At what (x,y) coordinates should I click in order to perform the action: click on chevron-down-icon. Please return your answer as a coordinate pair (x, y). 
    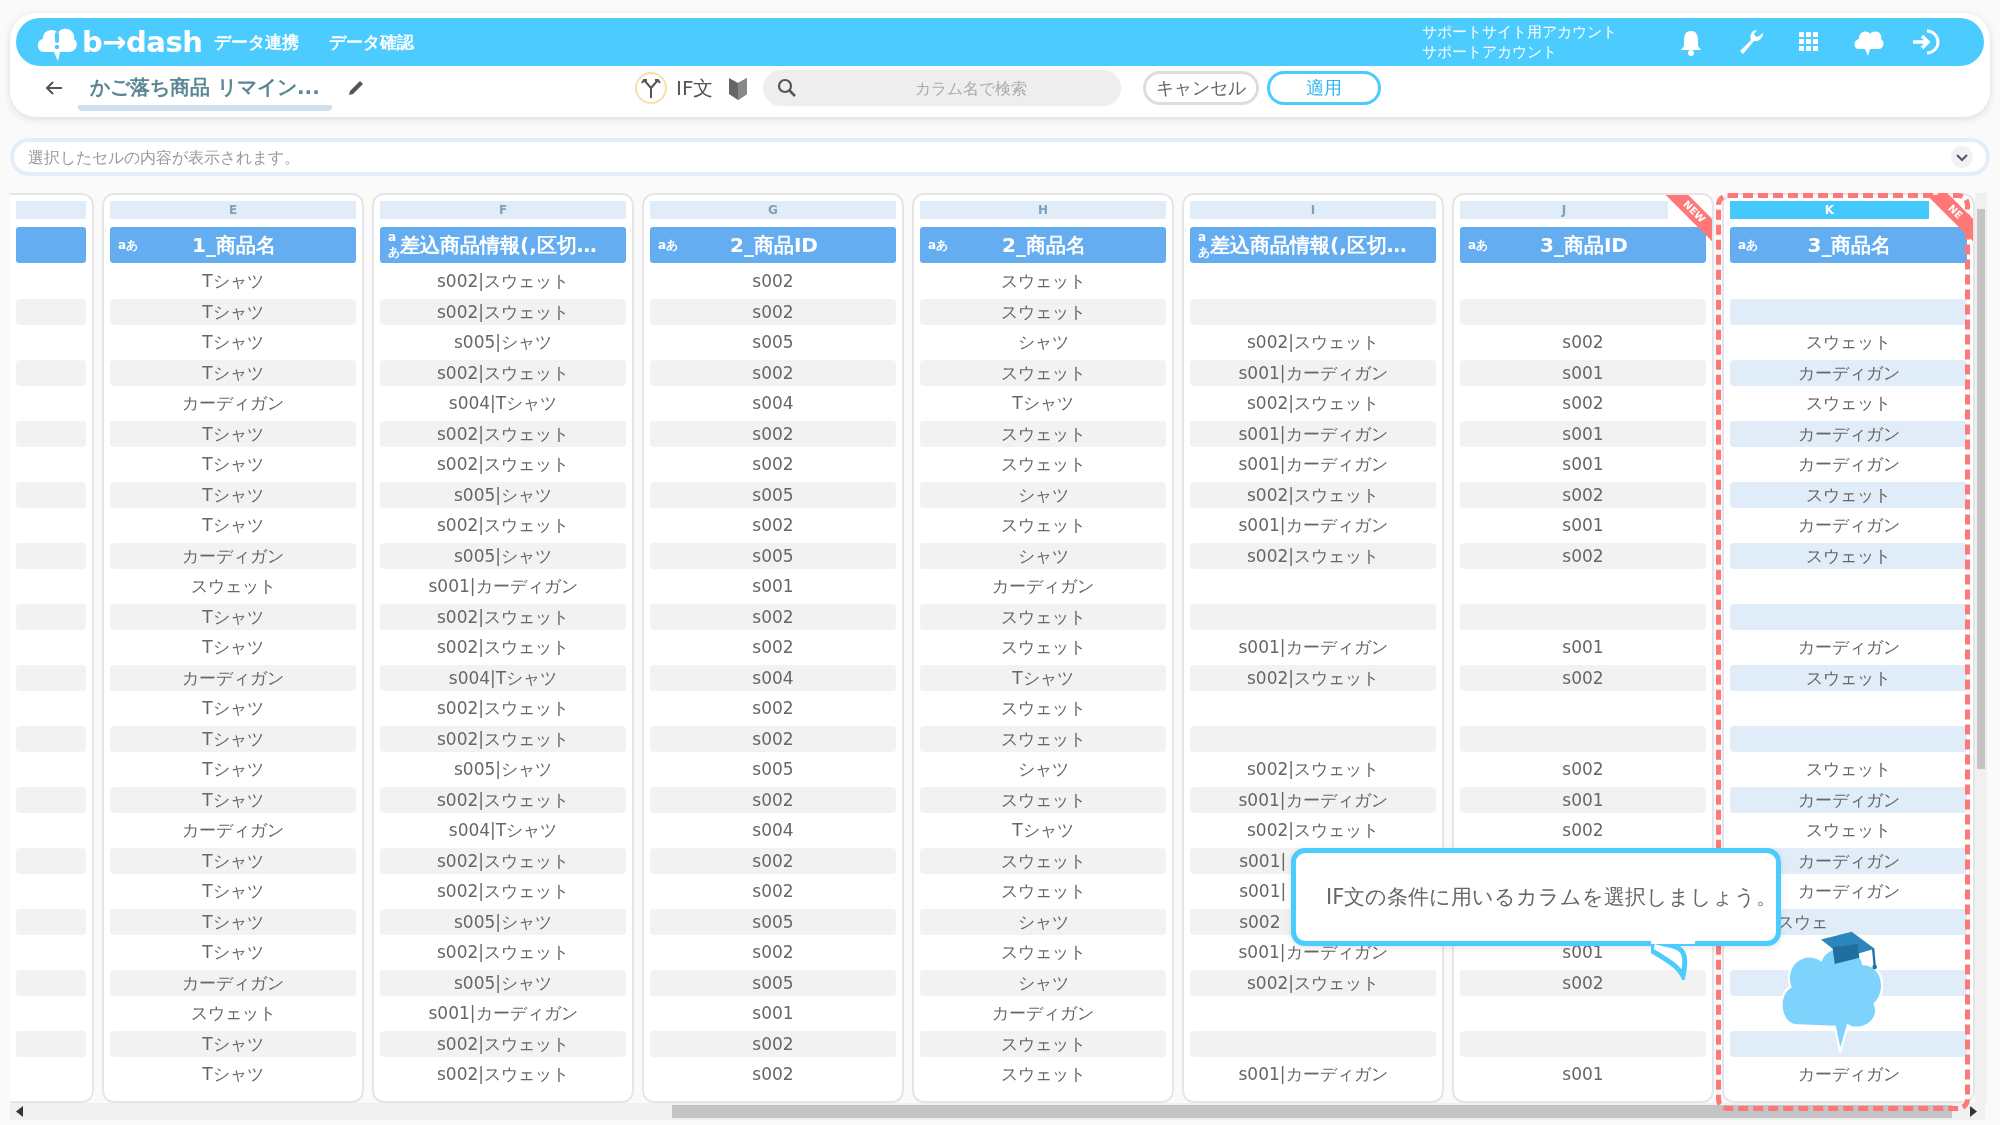
    Looking at the image, I should click on (1962, 157).